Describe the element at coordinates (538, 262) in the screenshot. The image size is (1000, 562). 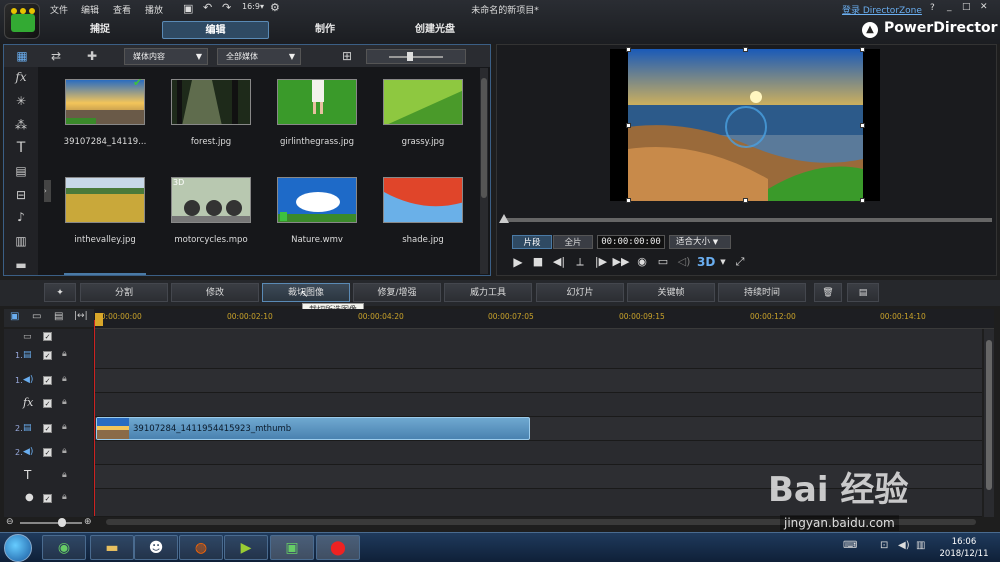
I see `stop-icon: ■` at that location.